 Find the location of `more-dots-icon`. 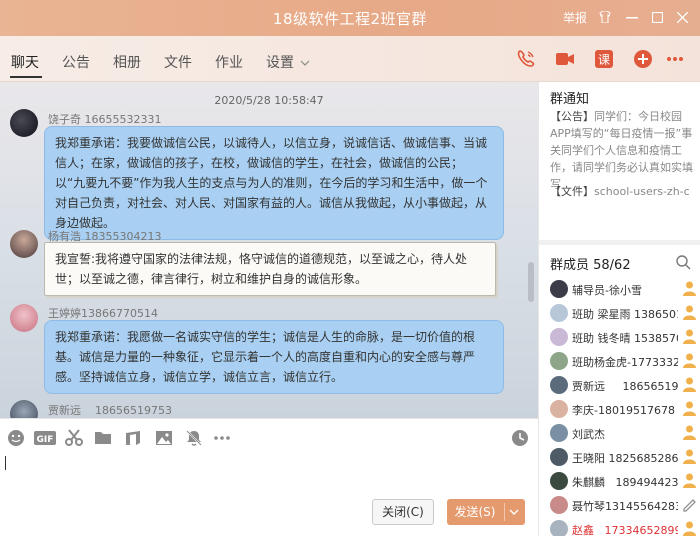

more-dots-icon is located at coordinates (222, 438).